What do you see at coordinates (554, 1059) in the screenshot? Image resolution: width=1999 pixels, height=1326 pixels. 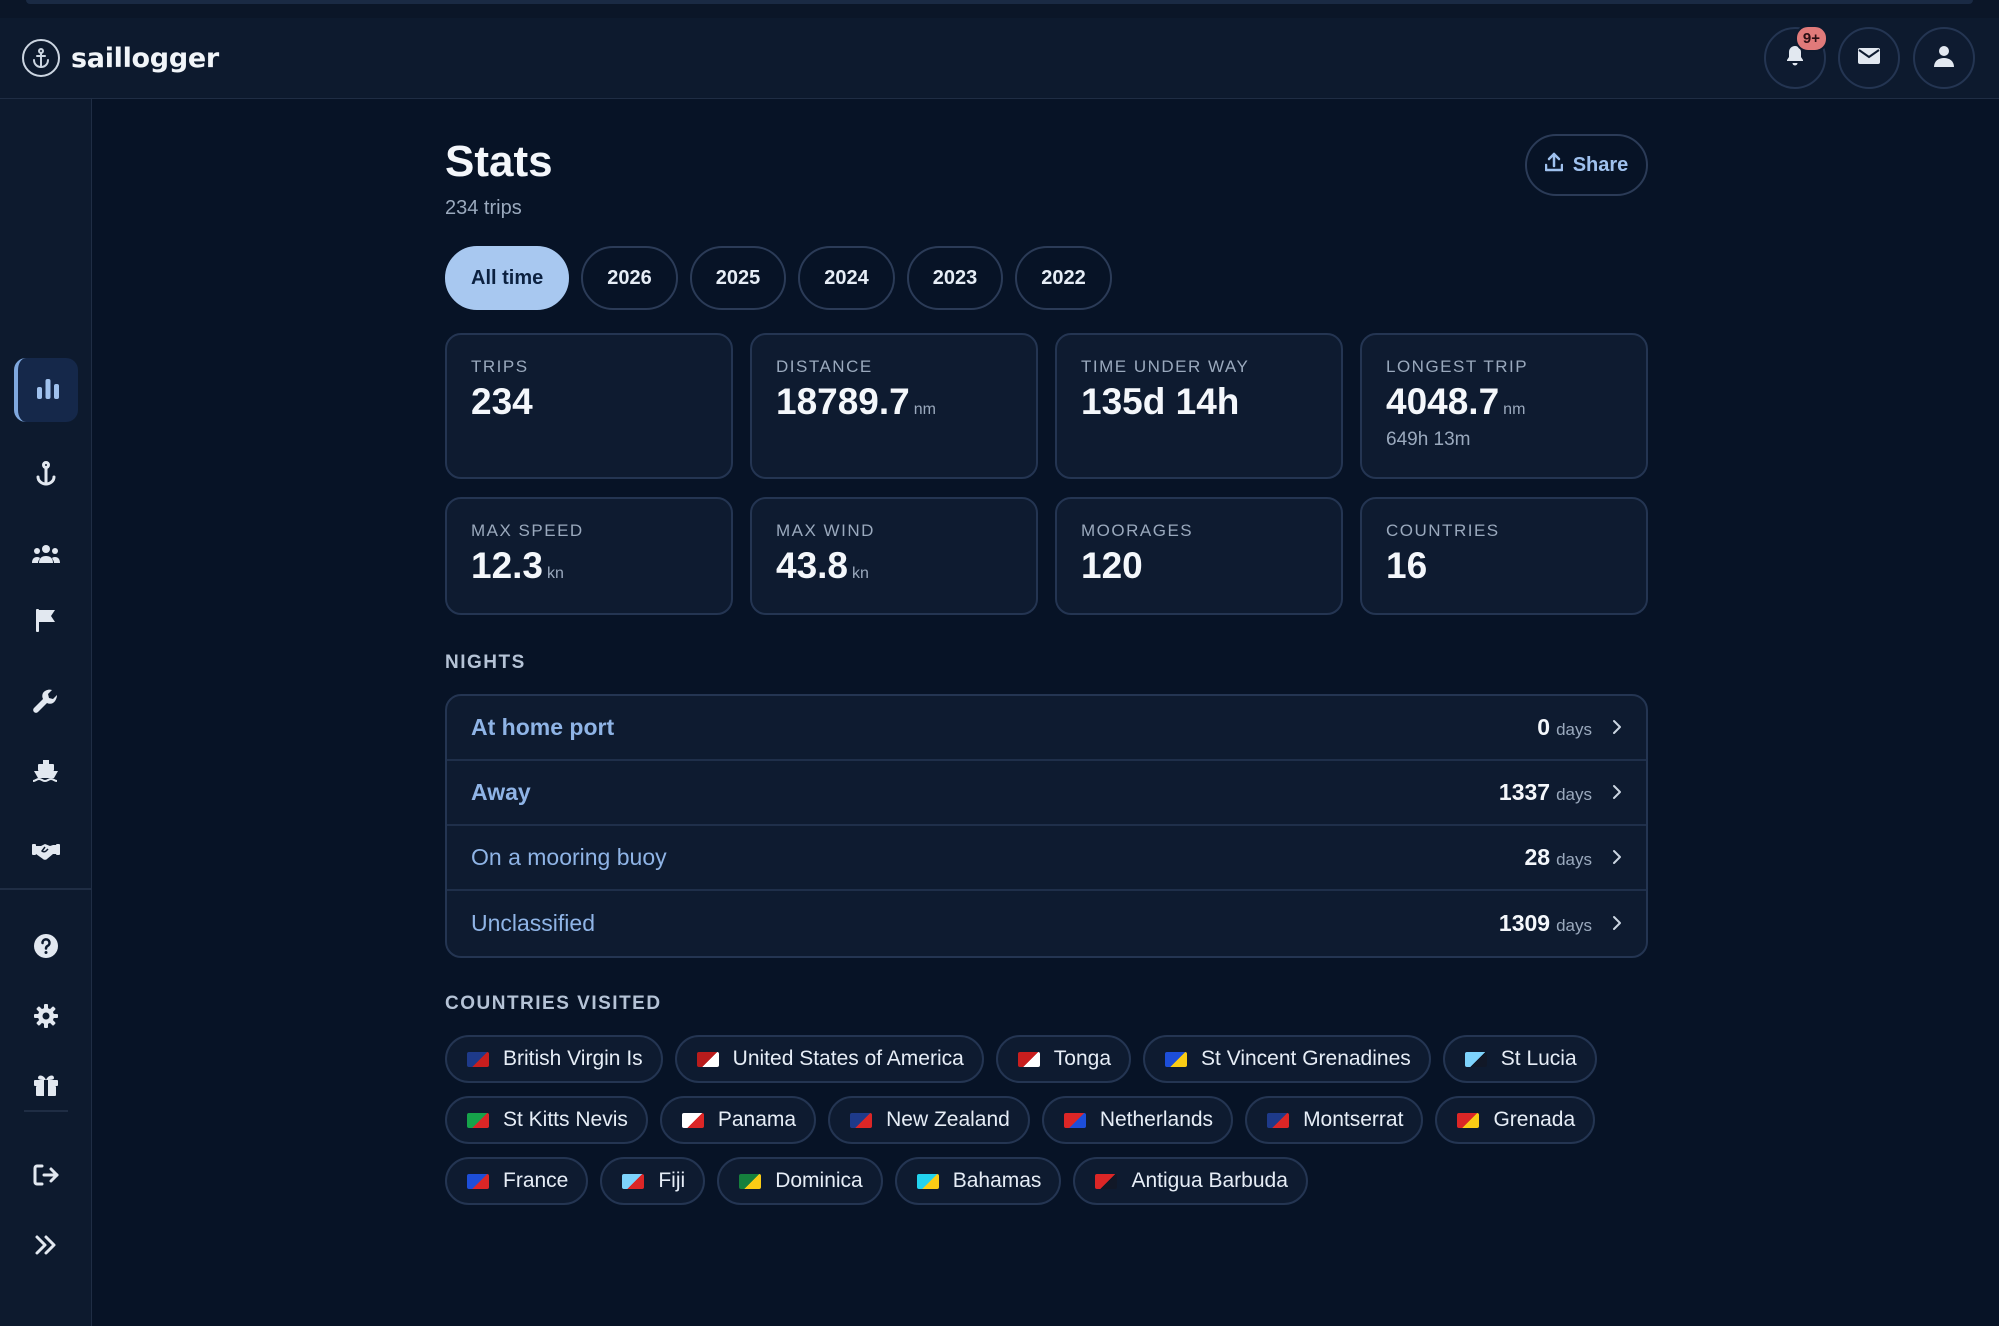 I see `country-chip: British Virgin Is` at bounding box center [554, 1059].